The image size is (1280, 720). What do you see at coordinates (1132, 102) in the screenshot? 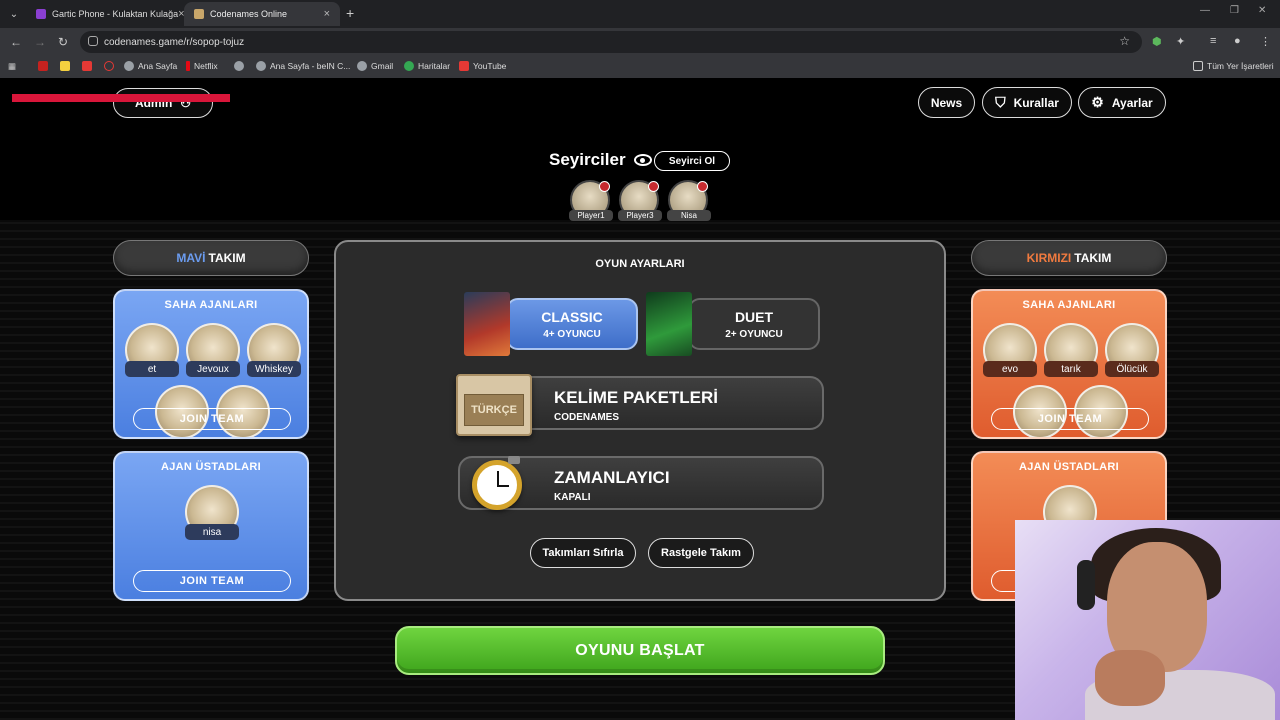
I see `settings-label: Ayarlar` at bounding box center [1132, 102].